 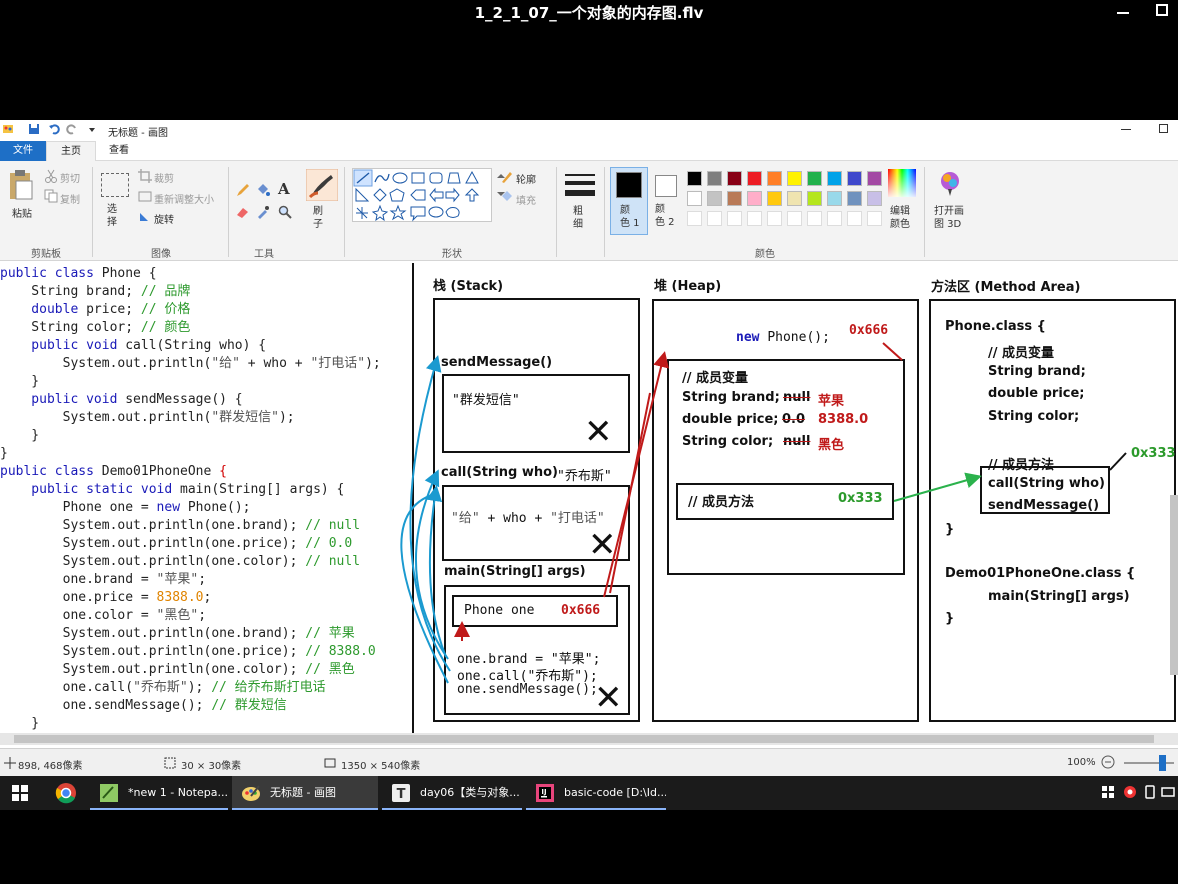 I want to click on brushes-button: 刷 子, so click(x=318, y=218).